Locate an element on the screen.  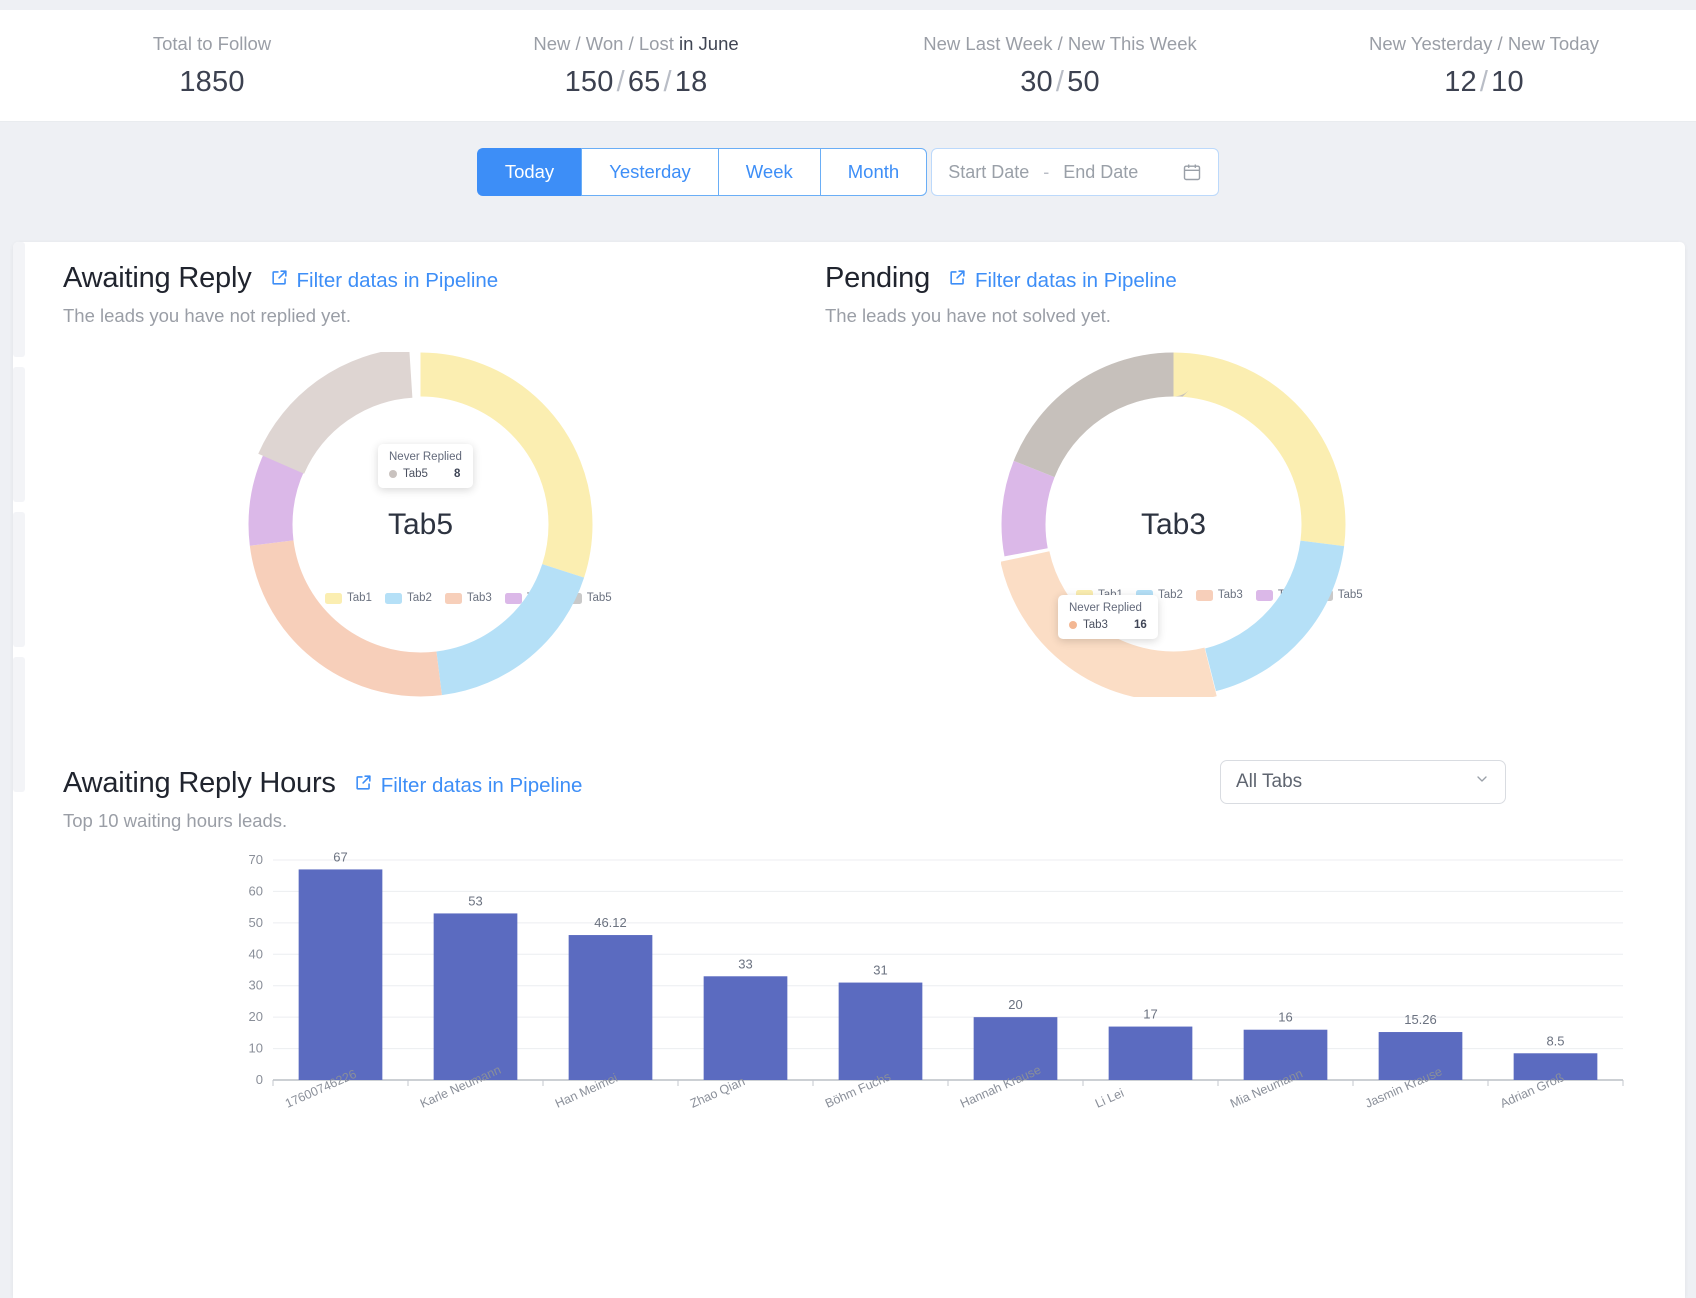
y-axis-tick-label: 10 is located at coordinates (256, 1048).